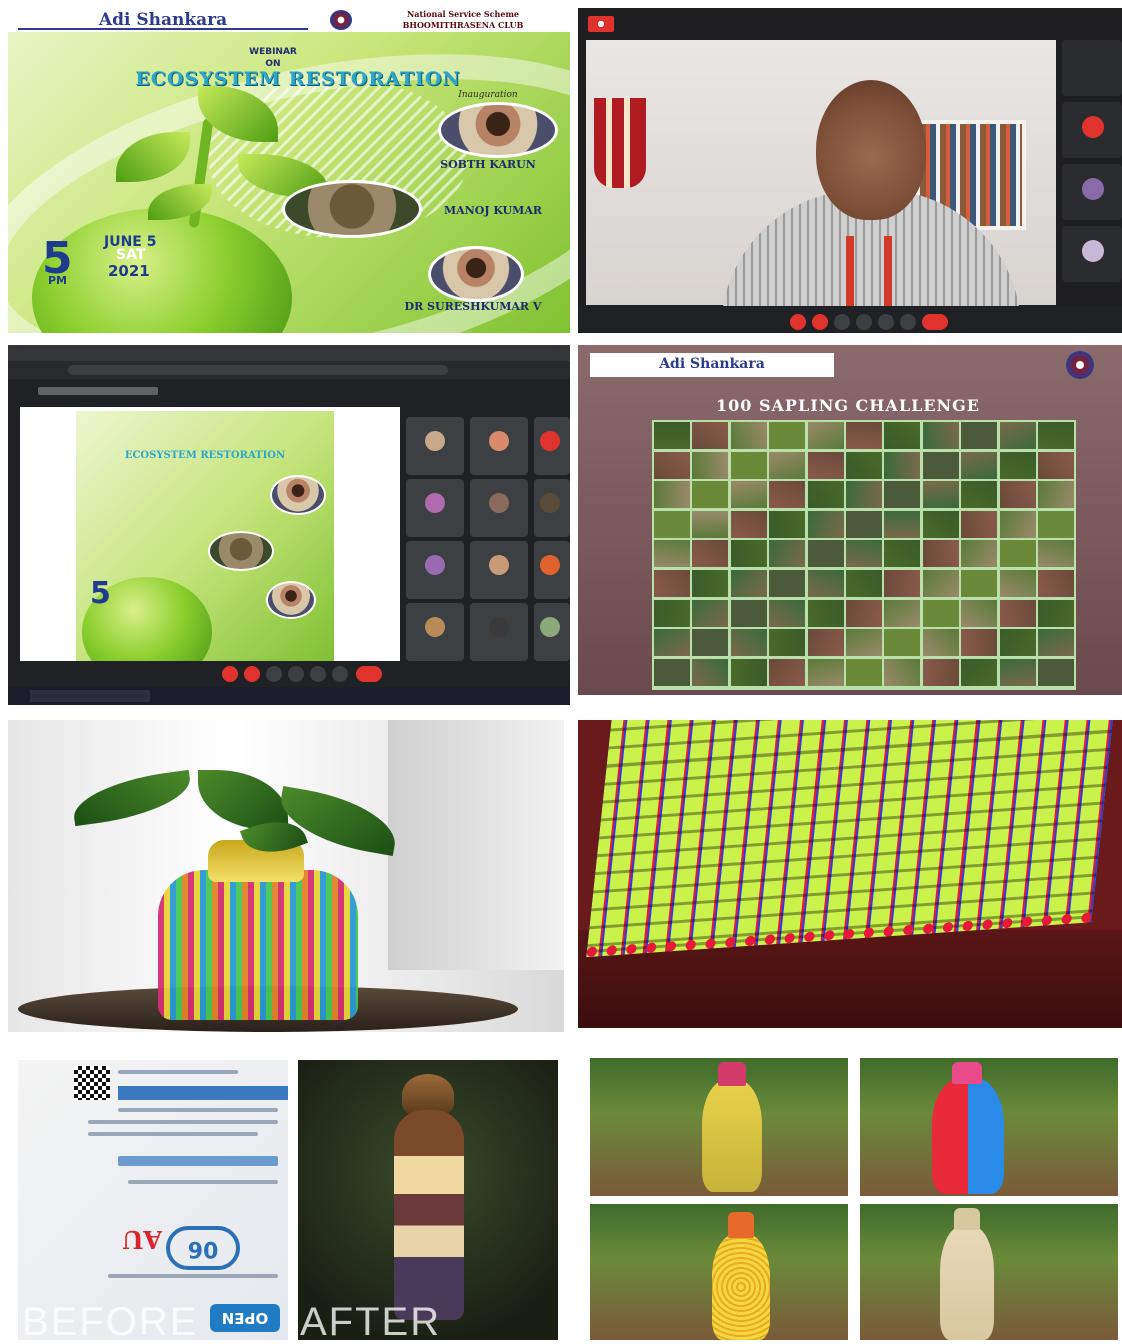 The height and width of the screenshot is (1344, 1122). What do you see at coordinates (258, 370) in the screenshot?
I see `url-field` at bounding box center [258, 370].